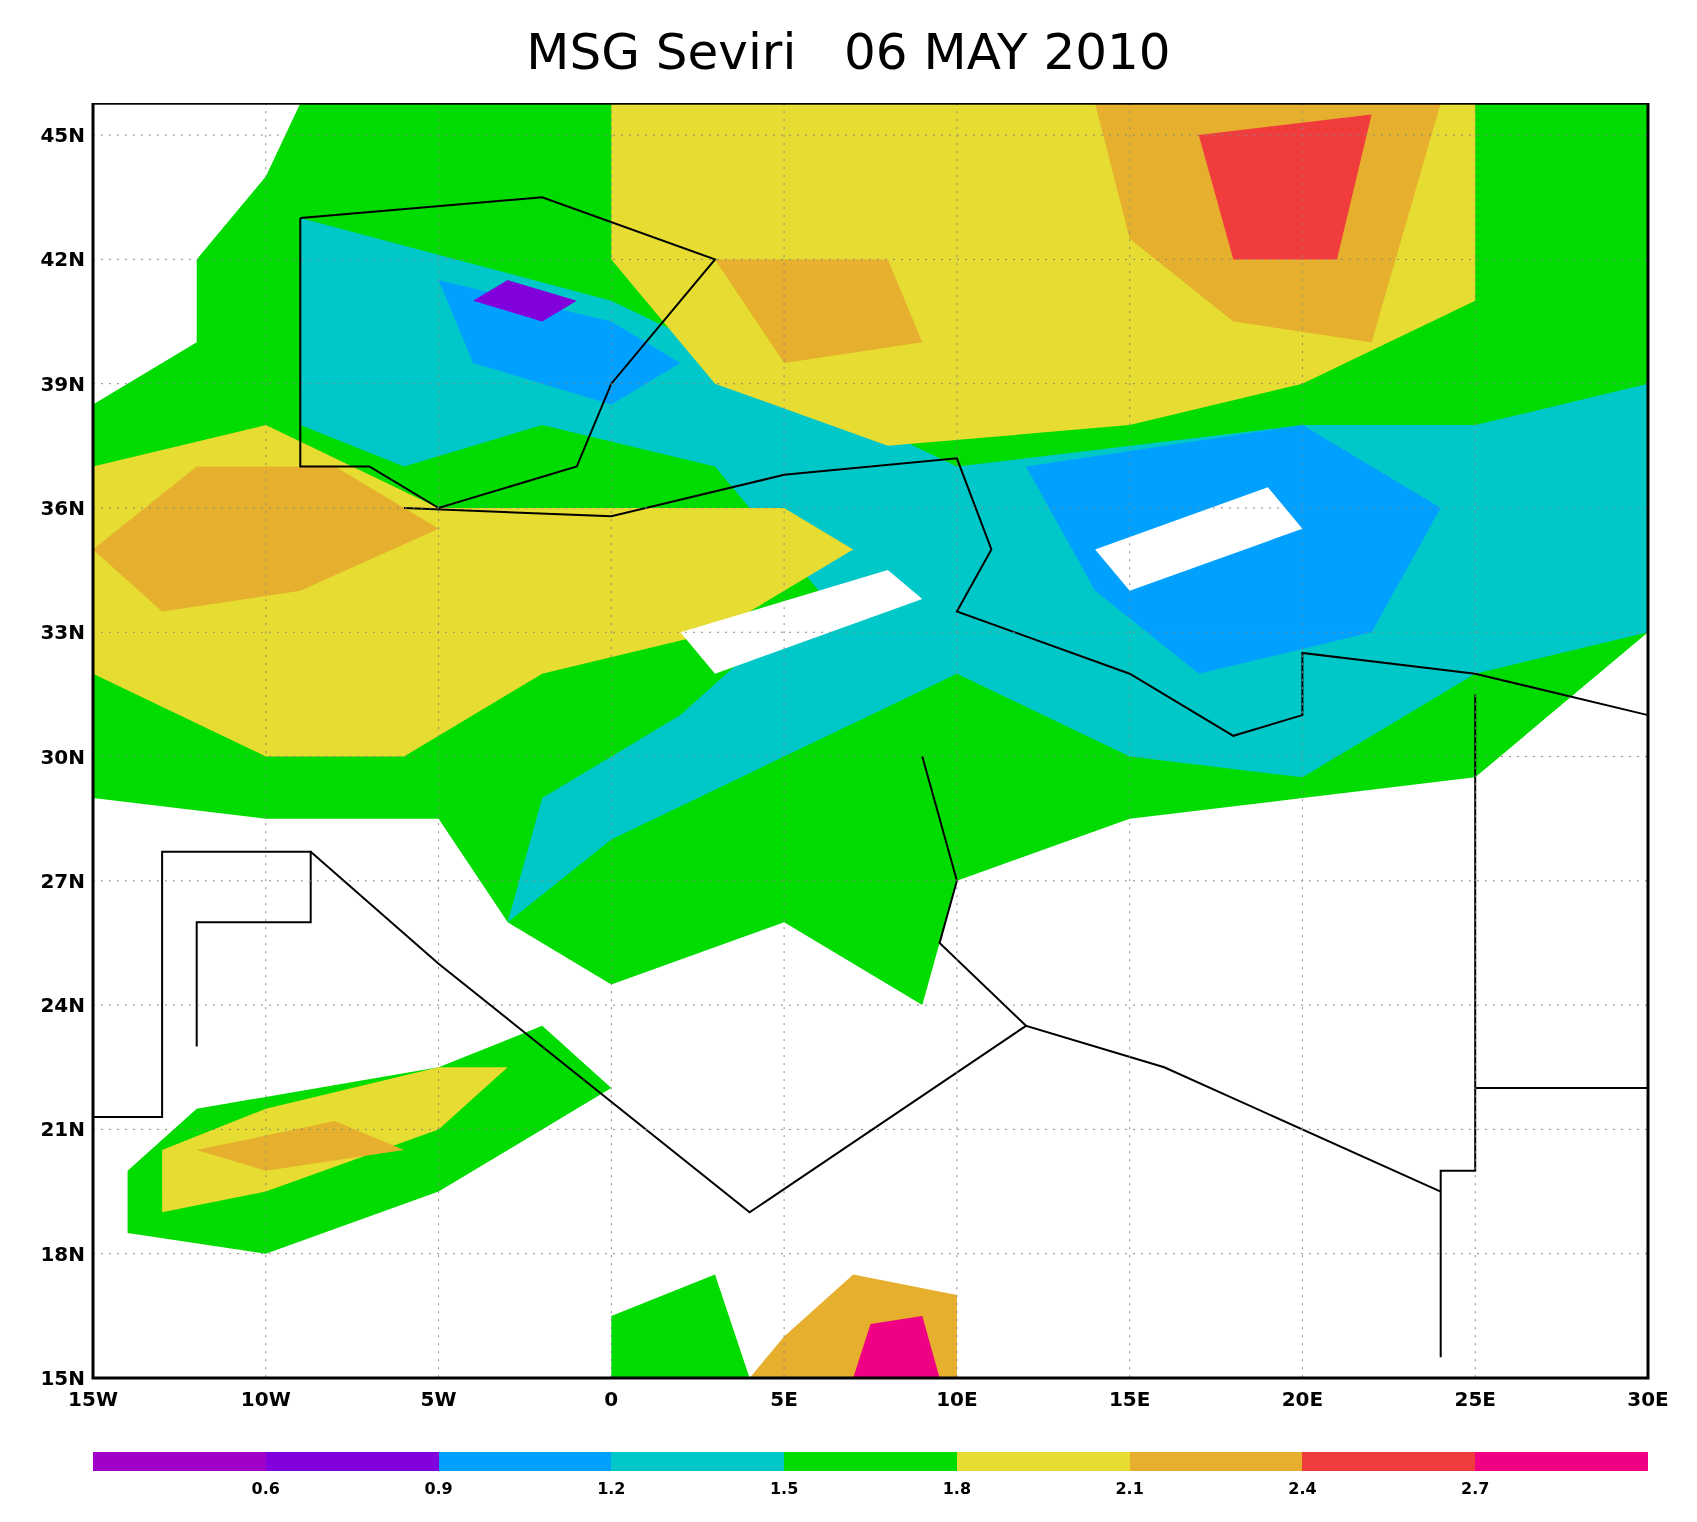 The height and width of the screenshot is (1522, 1697). What do you see at coordinates (265, 1489) in the screenshot?
I see `colorbar-label: 0.6` at bounding box center [265, 1489].